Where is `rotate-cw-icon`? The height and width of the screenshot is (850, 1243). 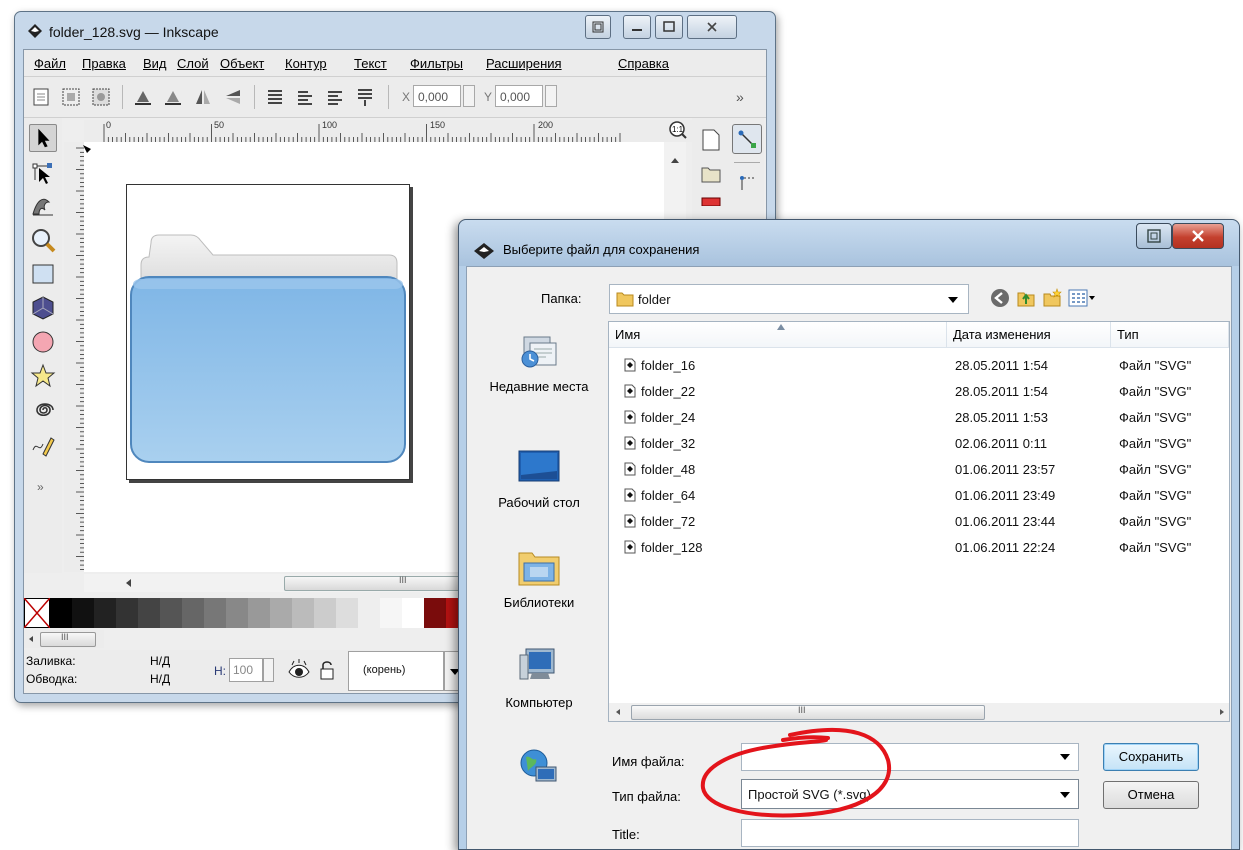
rotate-cw-icon is located at coordinates (173, 97).